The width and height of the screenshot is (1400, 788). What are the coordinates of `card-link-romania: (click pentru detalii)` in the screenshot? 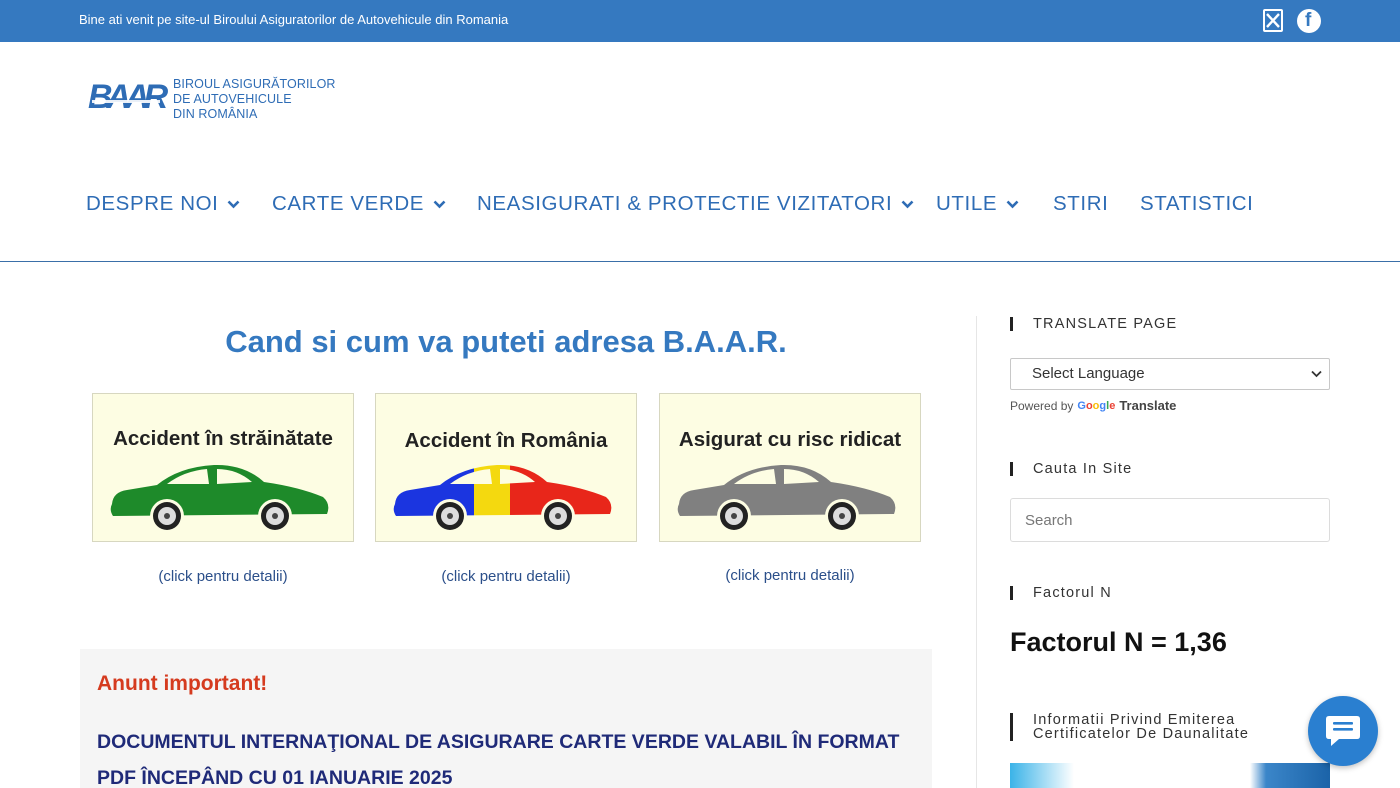 It's located at (506, 576).